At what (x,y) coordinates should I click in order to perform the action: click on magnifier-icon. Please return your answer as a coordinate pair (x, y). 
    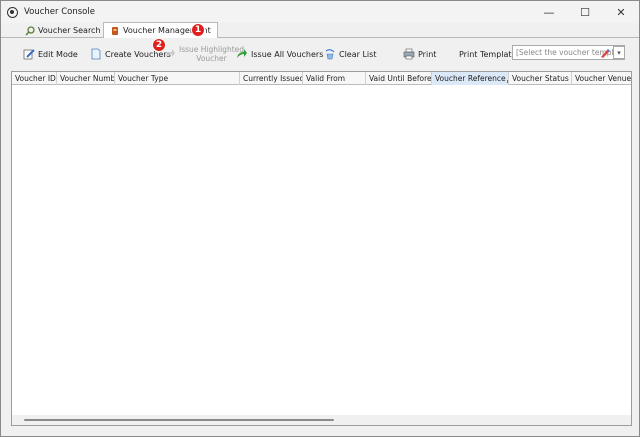
    Looking at the image, I should click on (30, 30).